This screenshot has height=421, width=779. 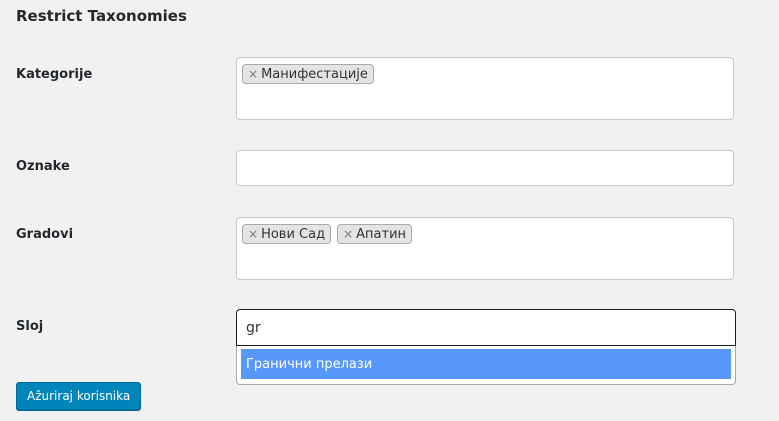 I want to click on gradovi-chip: × Нови Сад, so click(x=287, y=234).